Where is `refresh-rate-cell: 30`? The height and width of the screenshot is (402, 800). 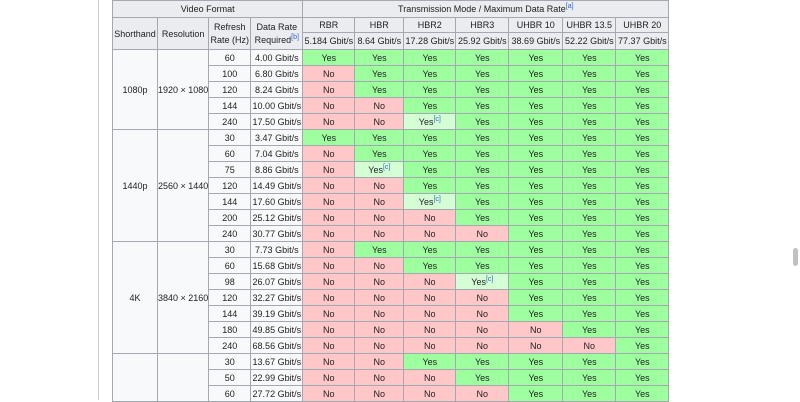 refresh-rate-cell: 30 is located at coordinates (230, 361).